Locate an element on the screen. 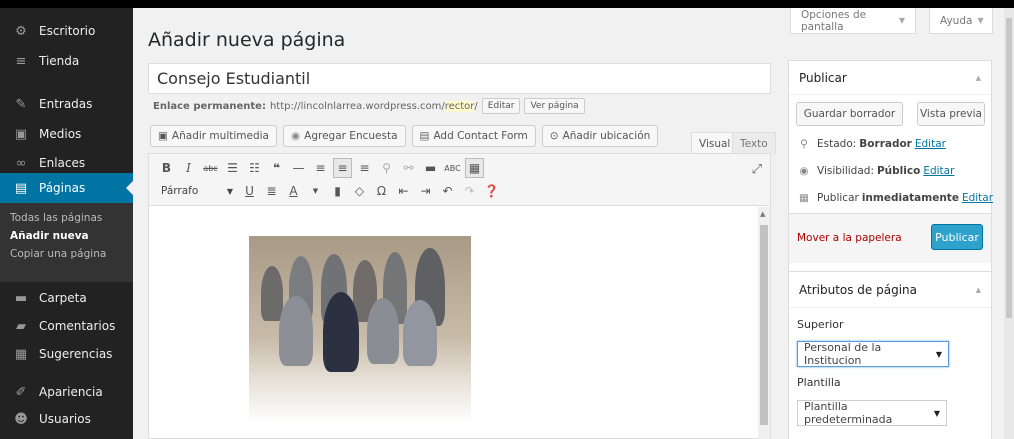 The width and height of the screenshot is (1014, 439). paste-text-icon: ▮ is located at coordinates (337, 191).